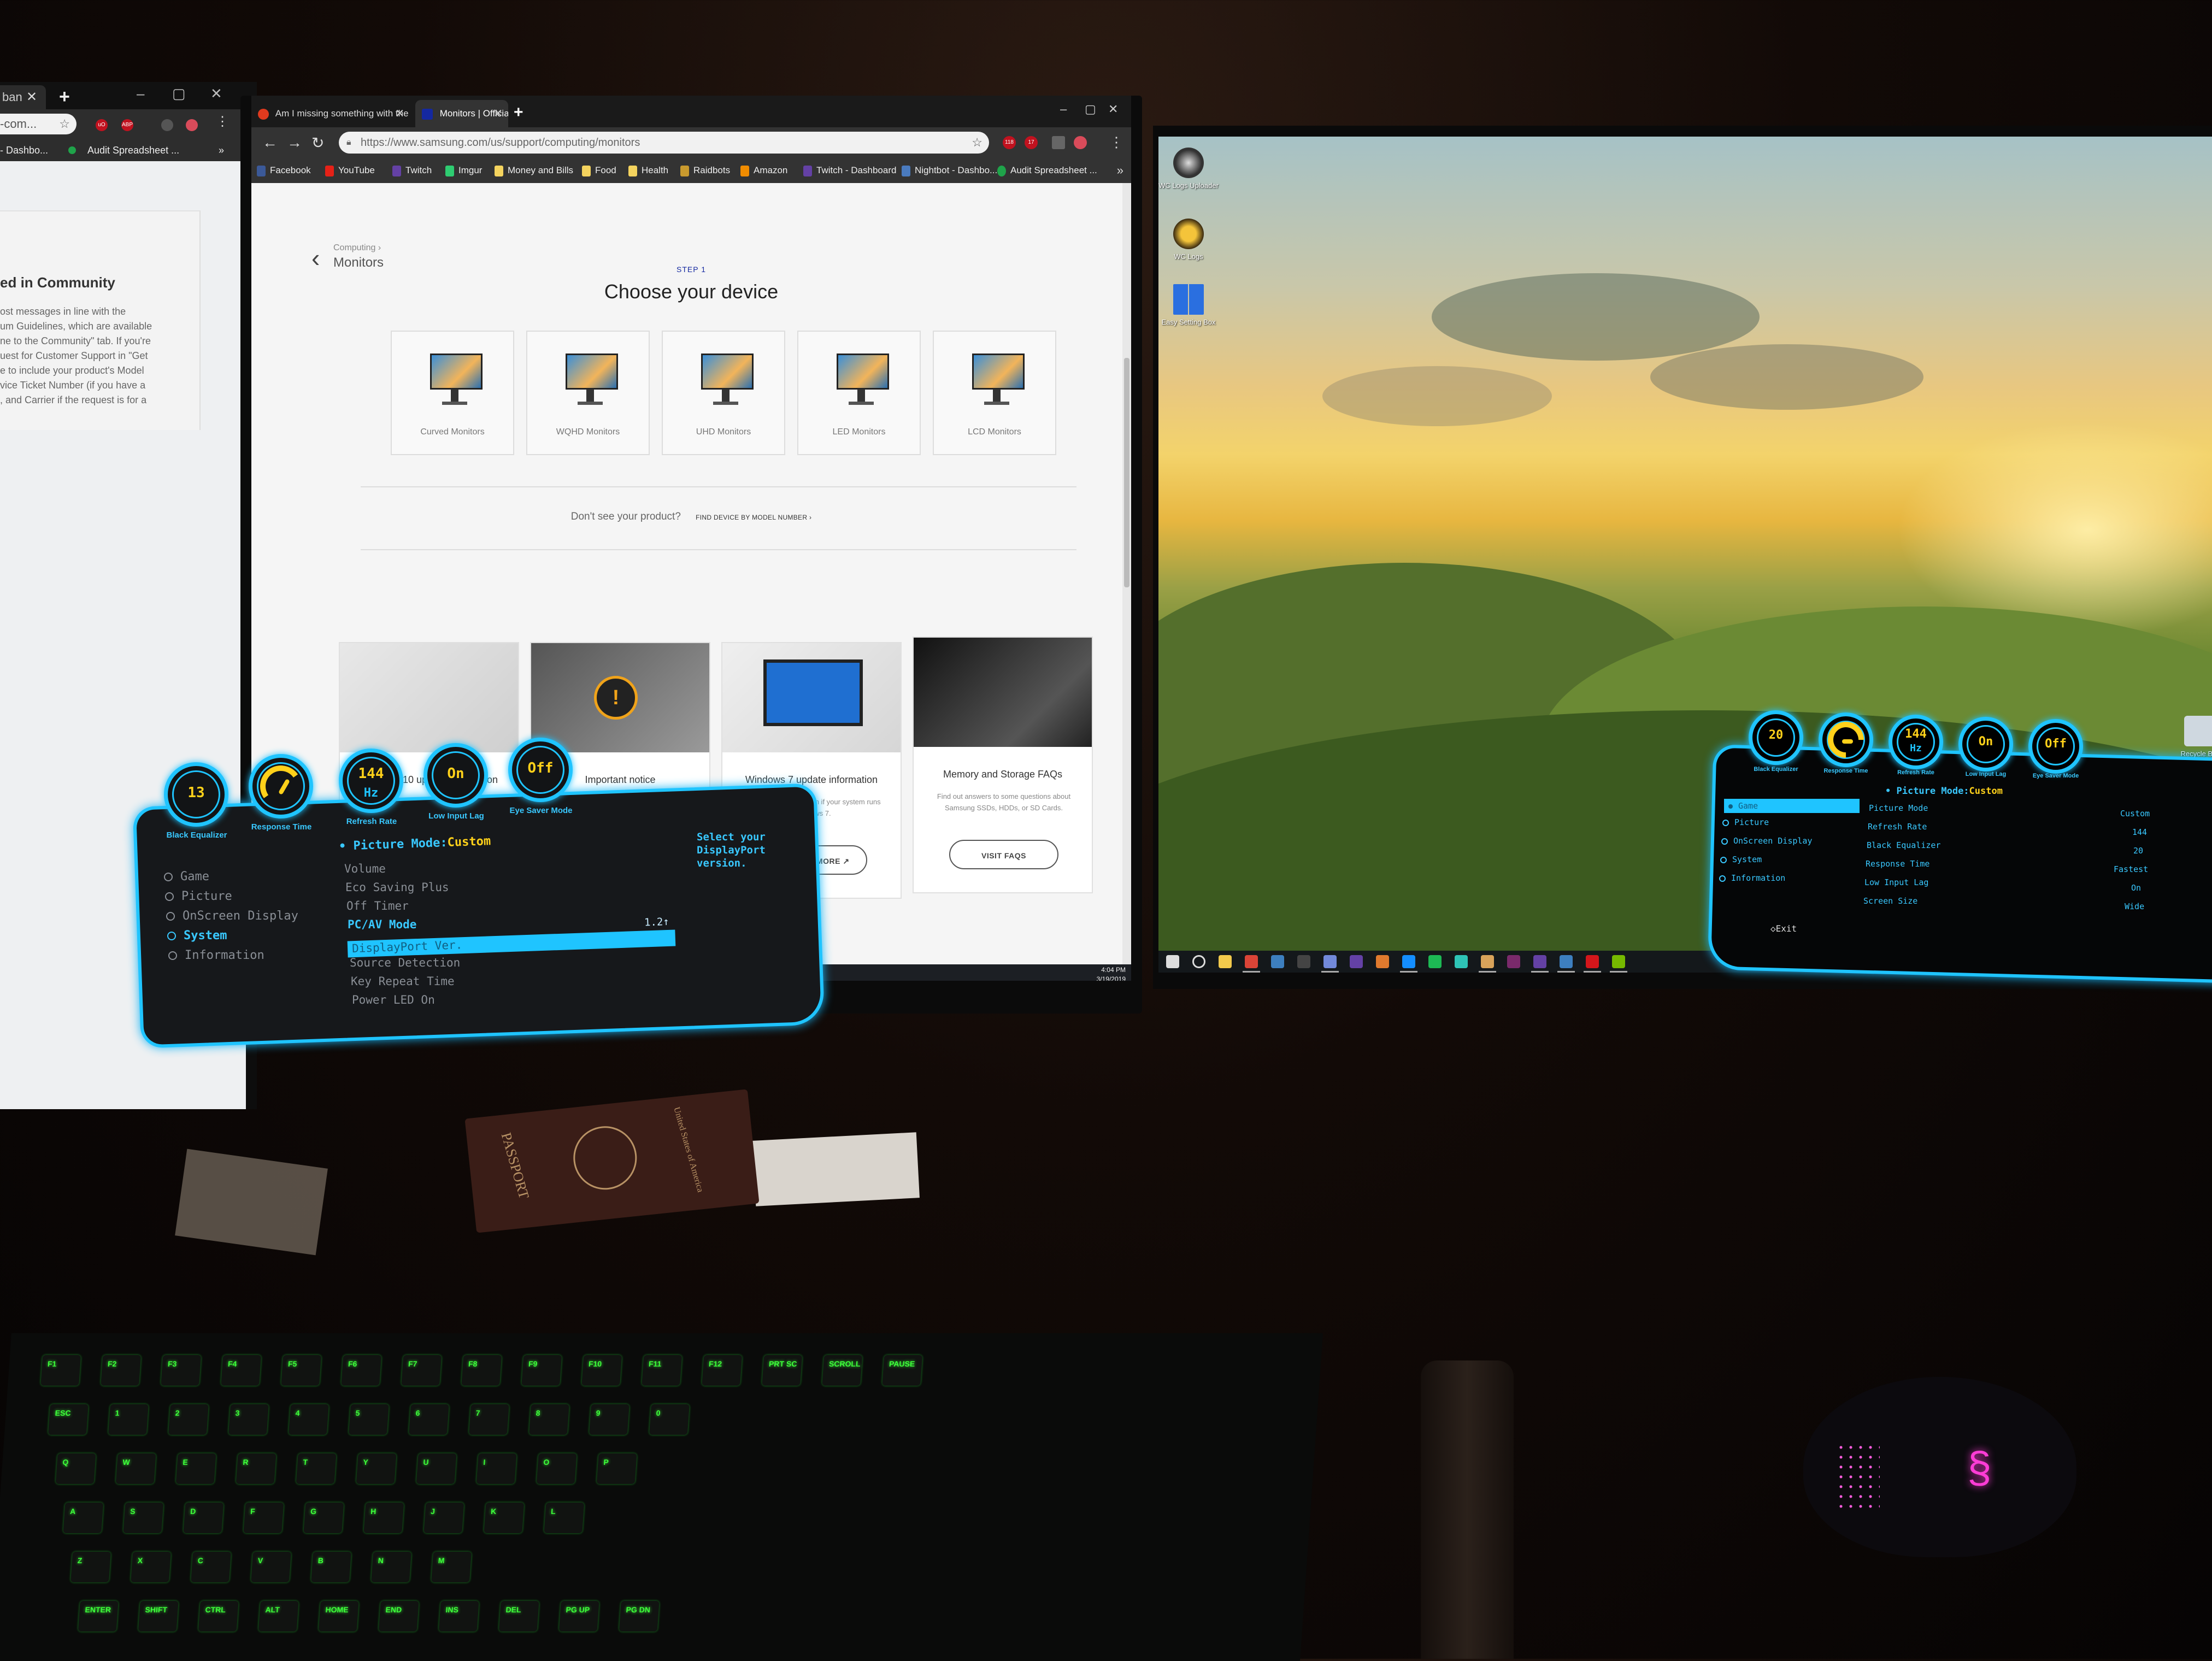 This screenshot has width=2212, height=1661. Describe the element at coordinates (1897, 864) in the screenshot. I see `setting-name: Response Time` at that location.